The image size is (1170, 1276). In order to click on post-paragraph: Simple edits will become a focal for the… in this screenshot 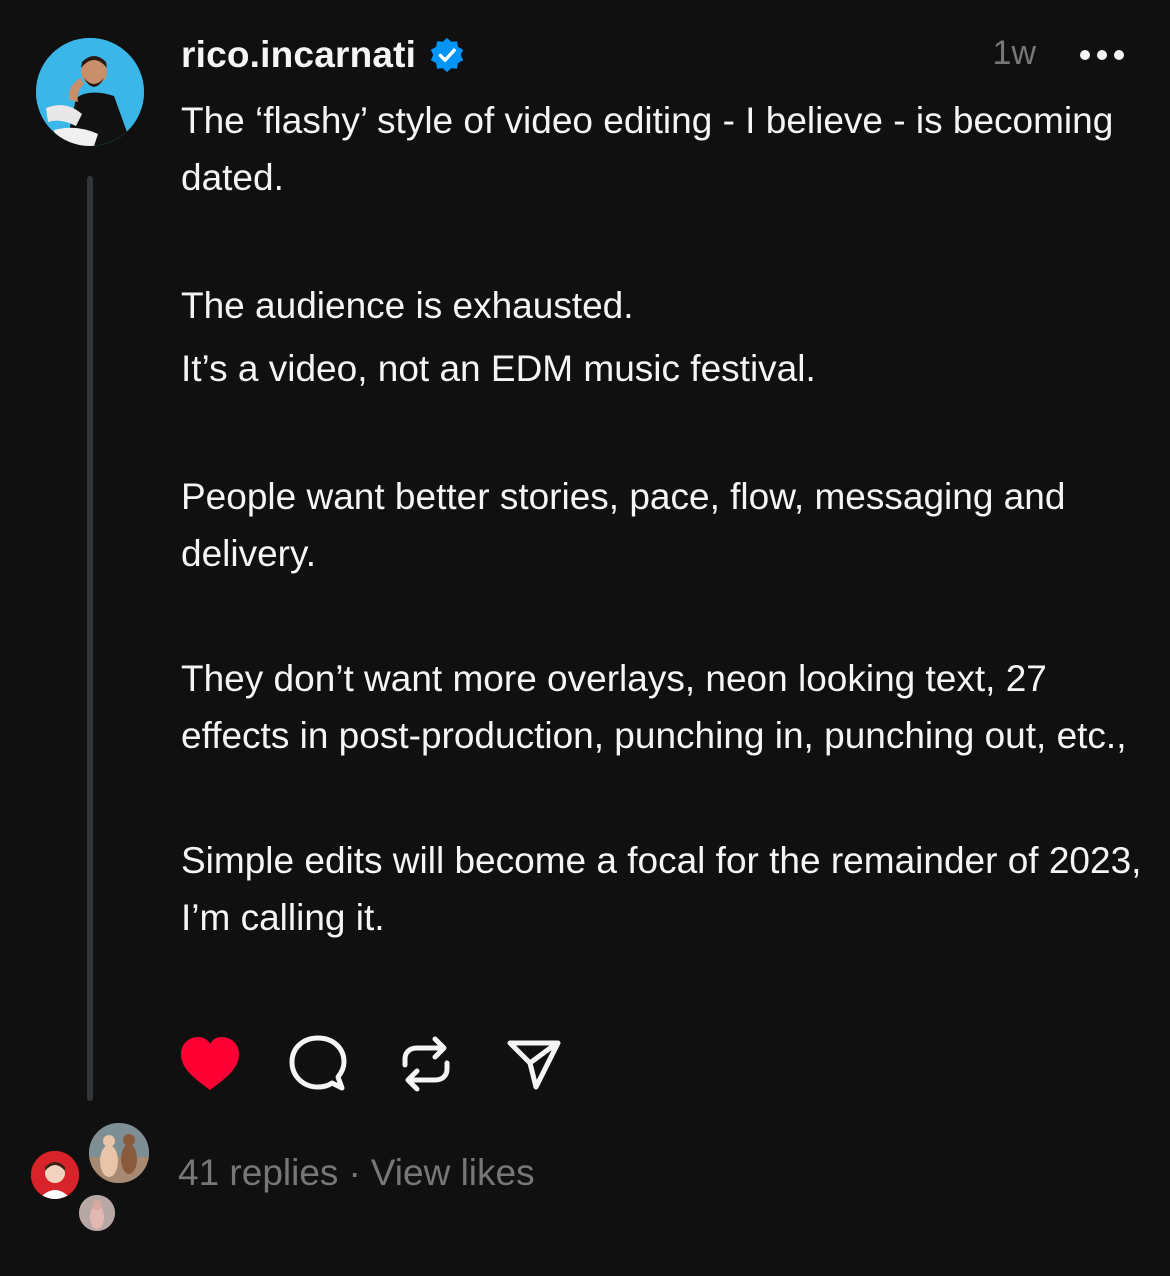, I will do `click(661, 889)`.